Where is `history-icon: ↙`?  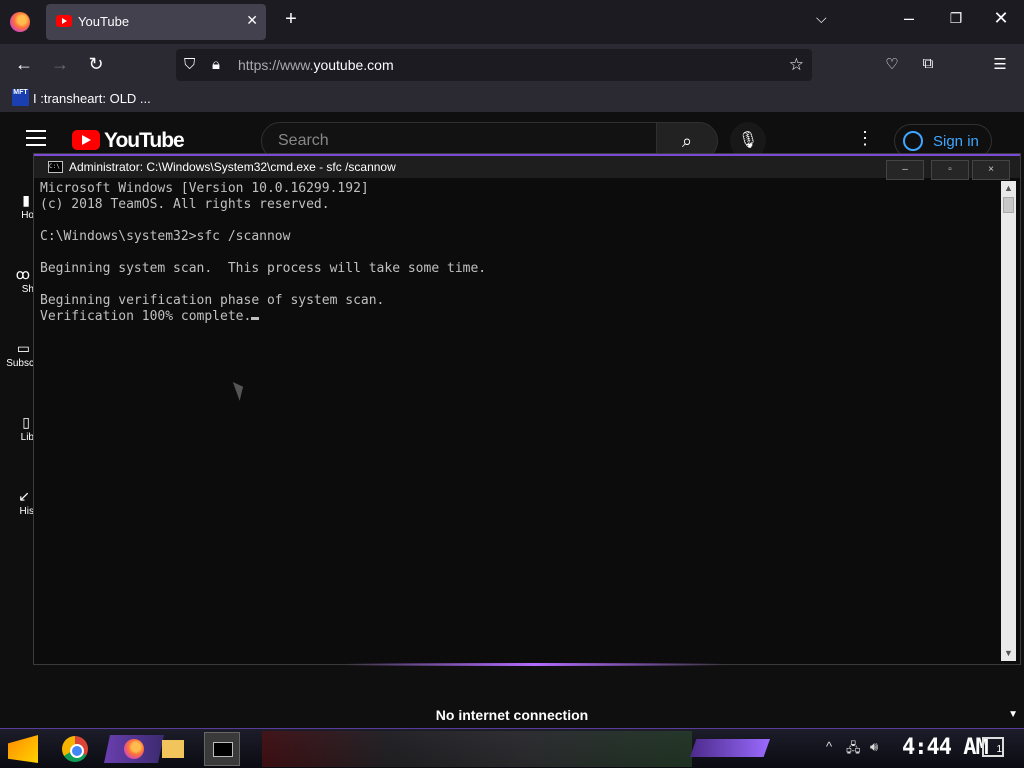
history-icon: ↙ is located at coordinates (24, 496).